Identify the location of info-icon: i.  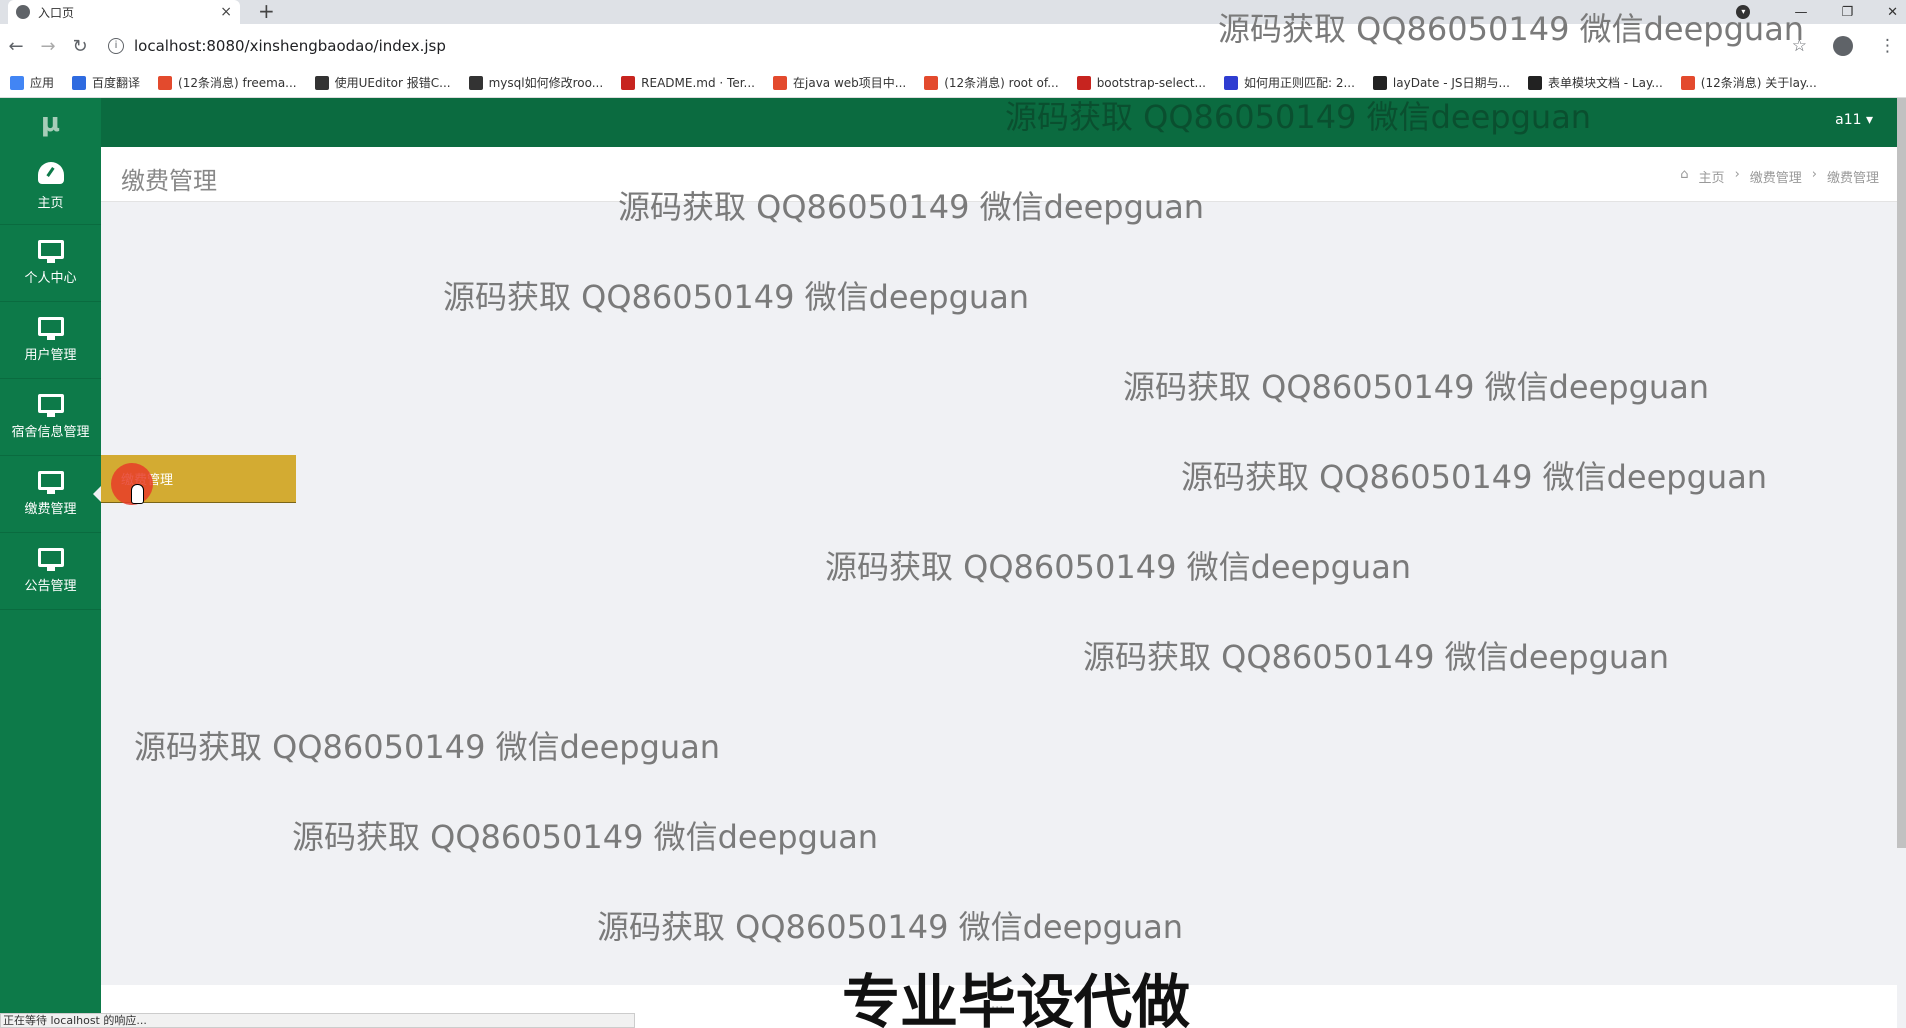
(116, 46).